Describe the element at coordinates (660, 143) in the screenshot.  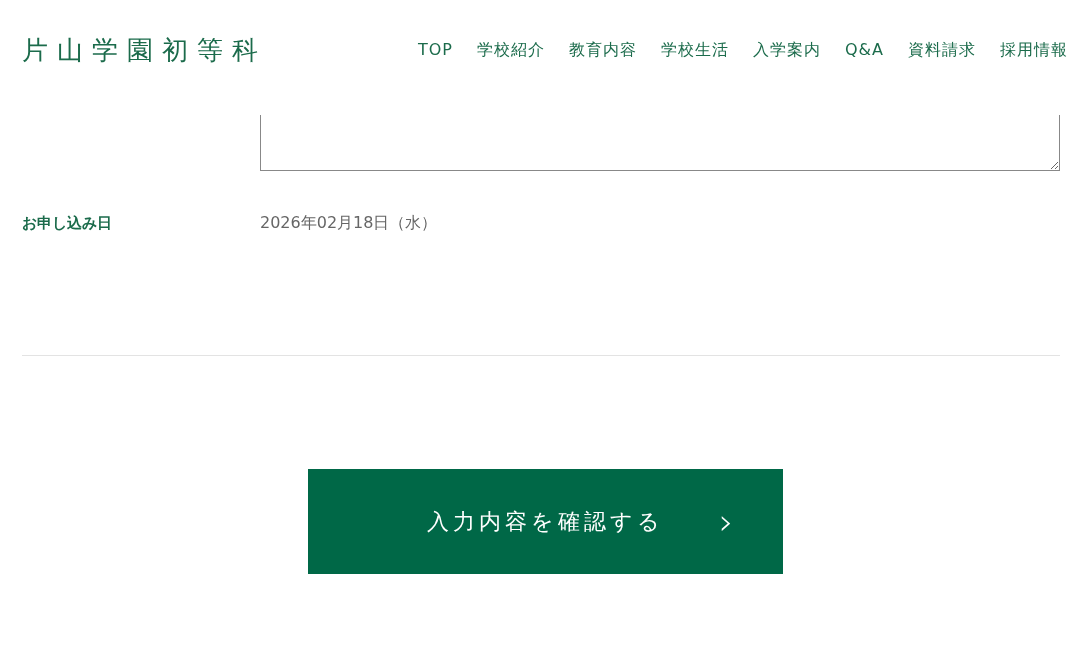
I see `textarea-field` at that location.